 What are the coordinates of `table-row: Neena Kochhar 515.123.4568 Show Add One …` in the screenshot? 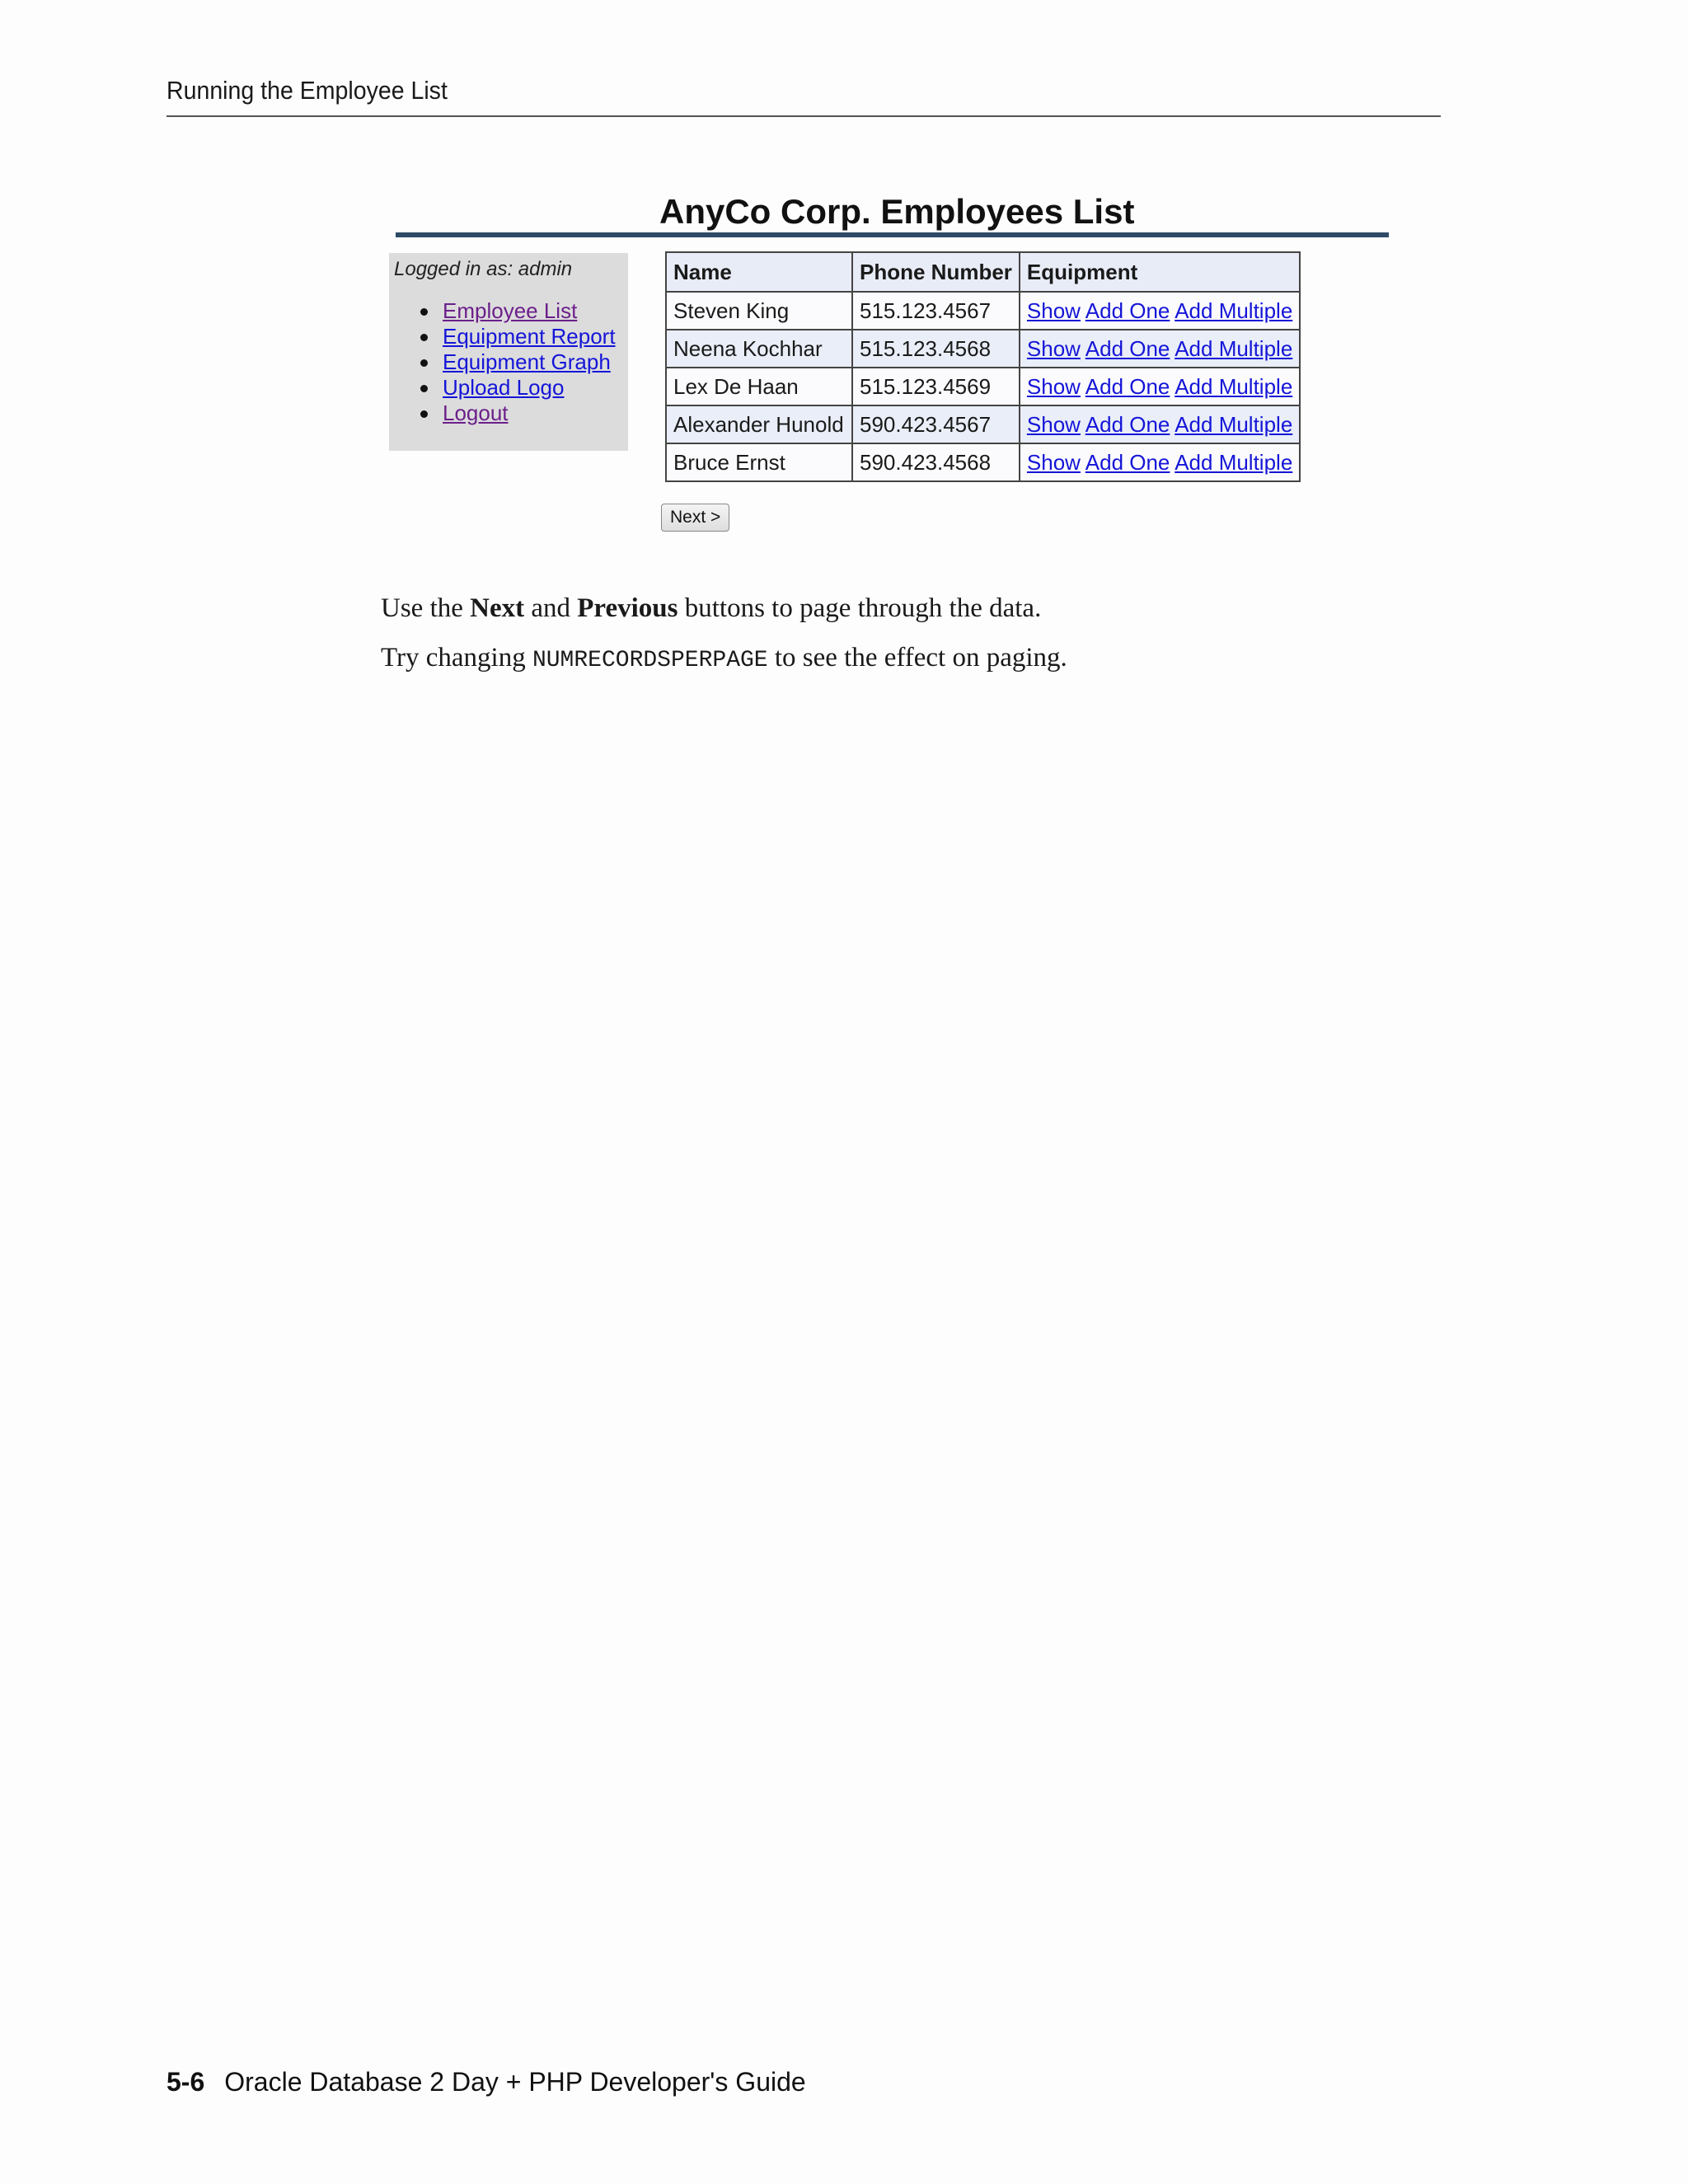 It's located at (983, 348).